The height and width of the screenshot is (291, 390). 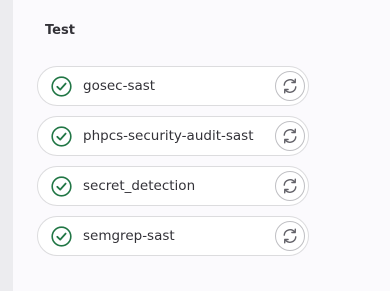 I want to click on job-item-secret-detection: secret_detection, so click(x=173, y=186).